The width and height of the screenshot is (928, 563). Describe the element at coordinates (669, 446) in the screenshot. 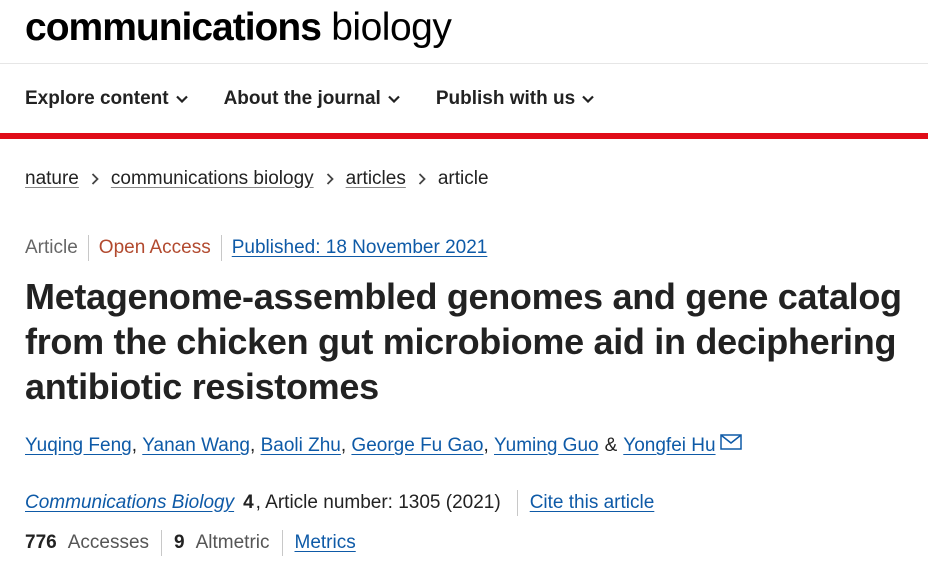

I see `author-link-corresponding: Yongfei Hu` at that location.